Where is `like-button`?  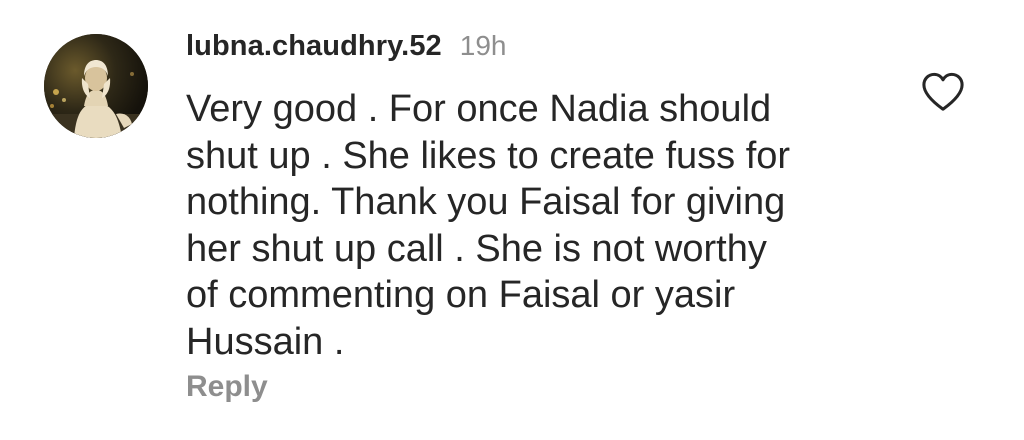
like-button is located at coordinates (943, 92).